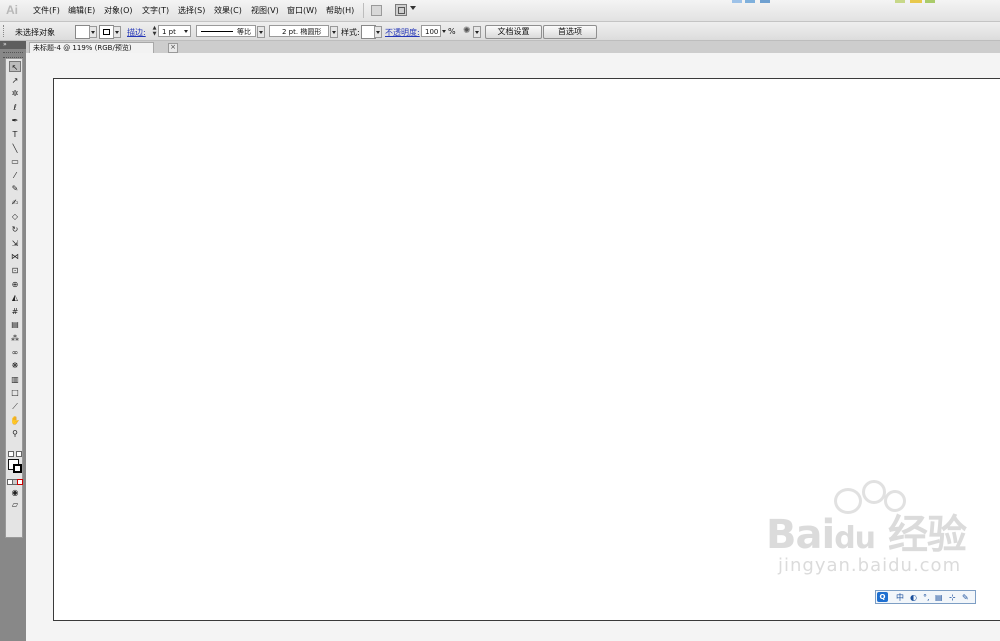 The image size is (1000, 641). I want to click on shape-builder-tool: ⊕, so click(15, 284).